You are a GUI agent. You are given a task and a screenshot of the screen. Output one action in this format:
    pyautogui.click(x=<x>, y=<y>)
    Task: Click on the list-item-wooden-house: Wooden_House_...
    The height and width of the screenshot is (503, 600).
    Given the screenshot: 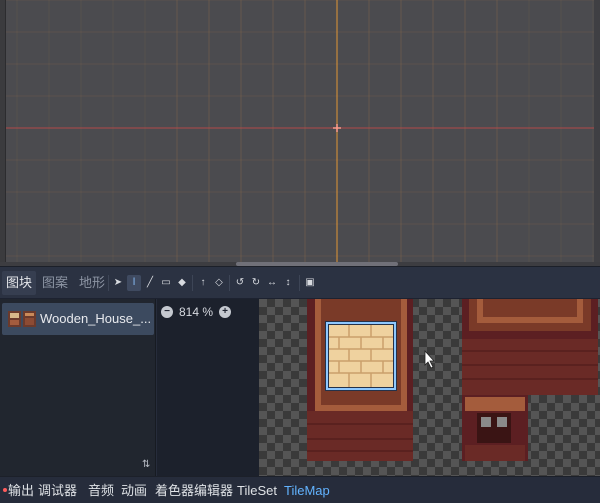 What is the action you would take?
    pyautogui.click(x=78, y=319)
    